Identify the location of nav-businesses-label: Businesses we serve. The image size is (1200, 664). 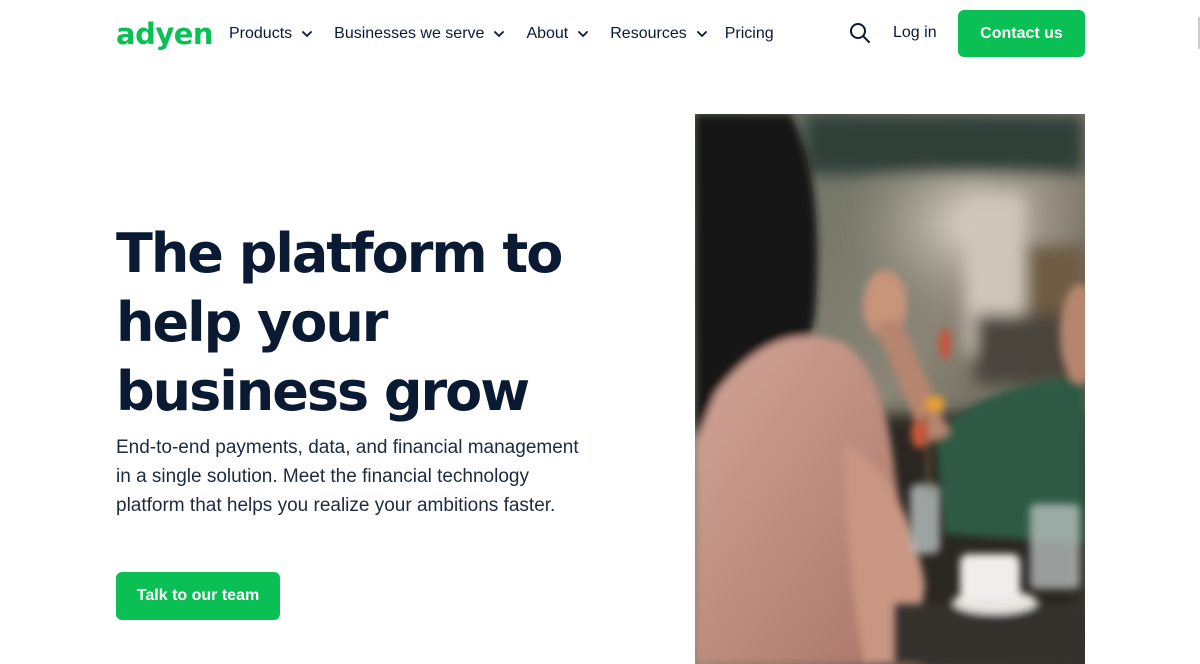
(409, 33).